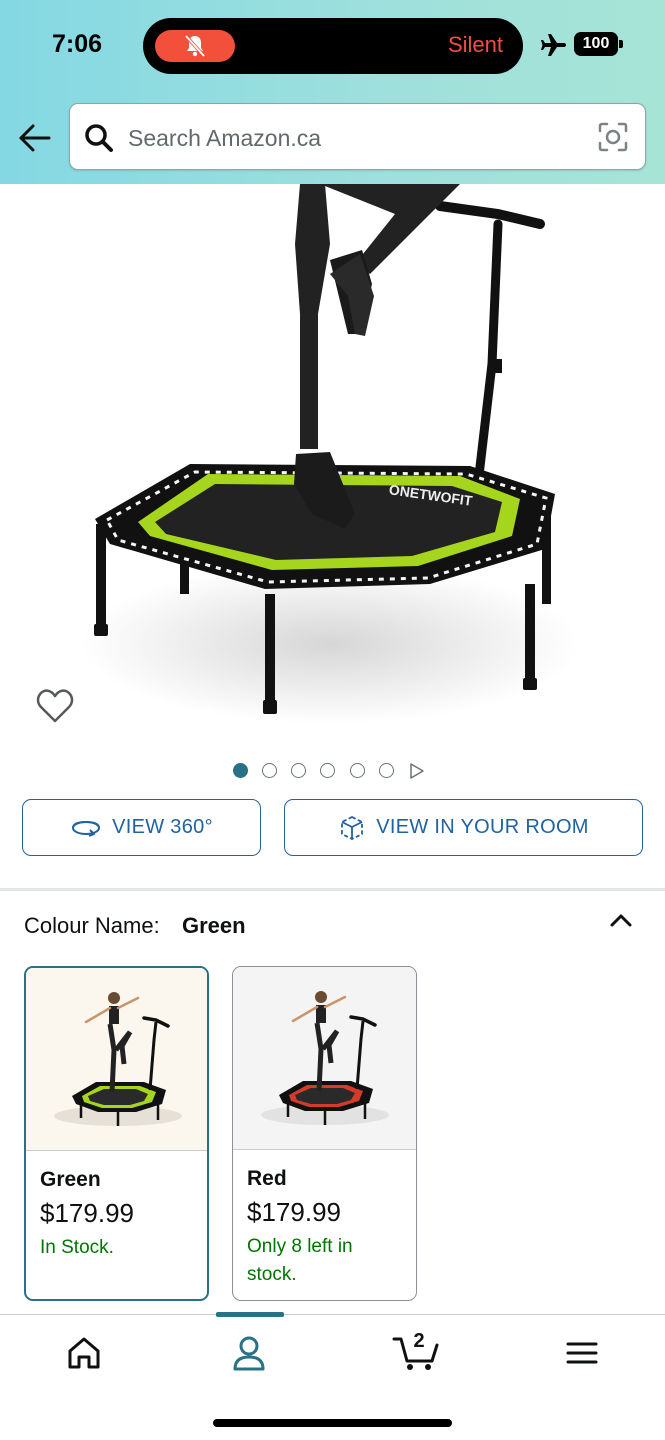 This screenshot has width=665, height=1440. What do you see at coordinates (267, 1178) in the screenshot?
I see `swatch-name: Red` at bounding box center [267, 1178].